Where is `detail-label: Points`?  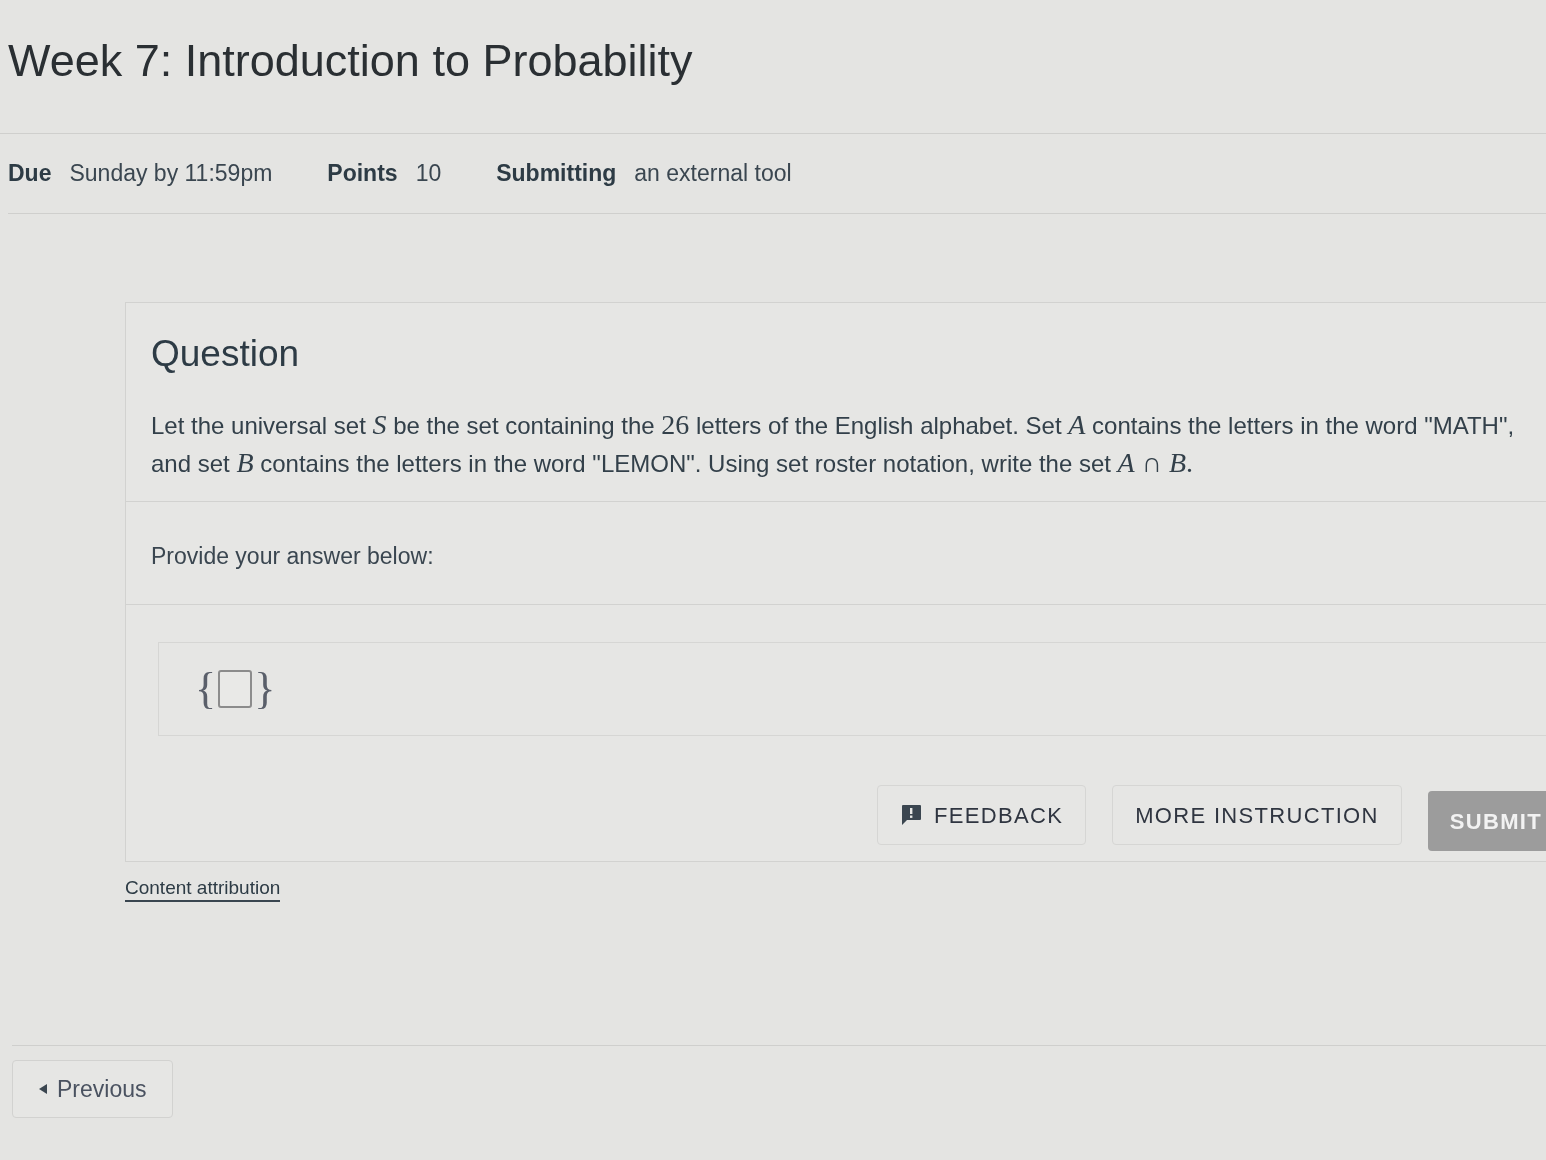
detail-label: Points is located at coordinates (362, 173).